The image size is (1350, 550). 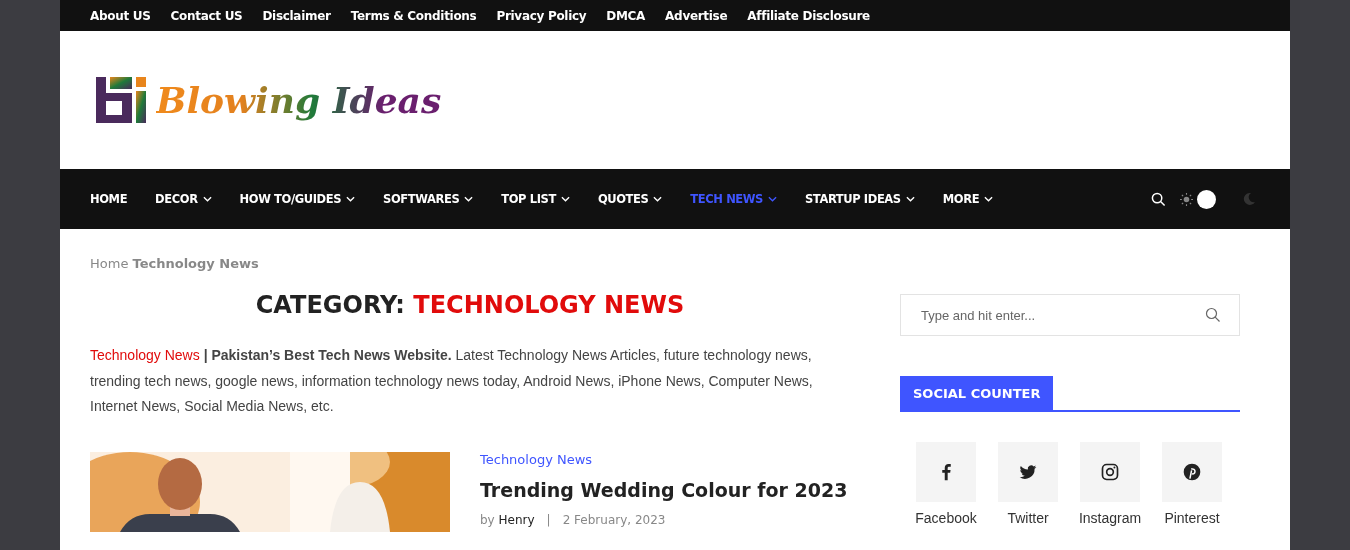 What do you see at coordinates (733, 199) in the screenshot?
I see `nav-item: TECH NEWS` at bounding box center [733, 199].